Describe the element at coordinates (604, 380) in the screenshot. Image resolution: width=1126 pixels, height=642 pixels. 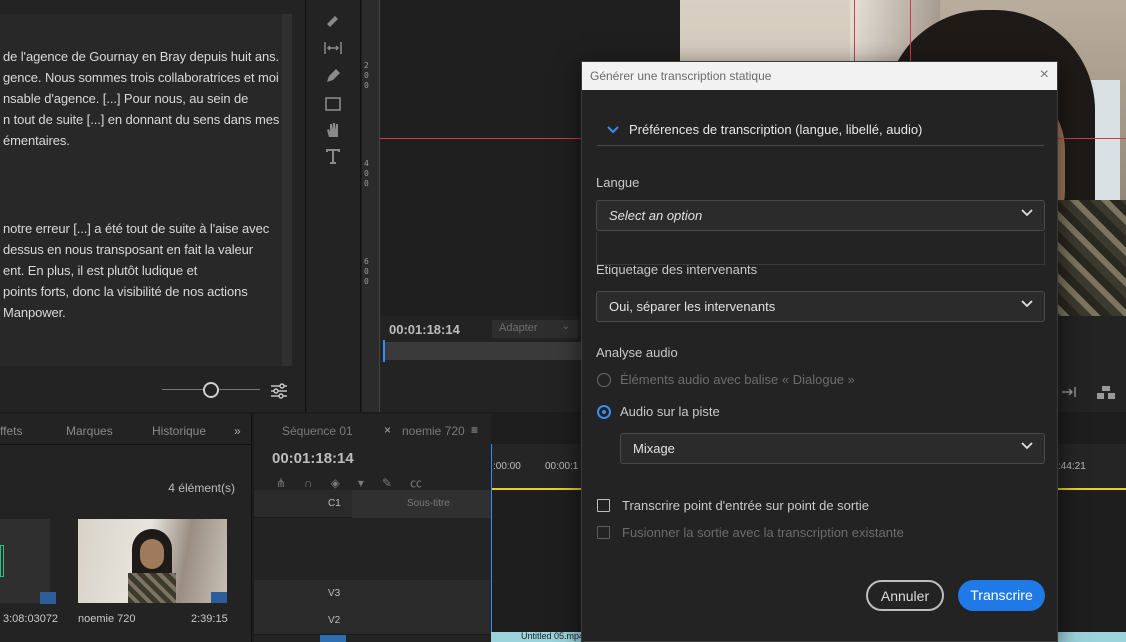
I see `radio-dialogue` at that location.